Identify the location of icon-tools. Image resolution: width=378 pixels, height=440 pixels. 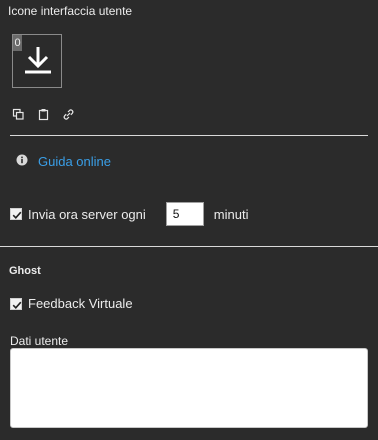
(43, 114).